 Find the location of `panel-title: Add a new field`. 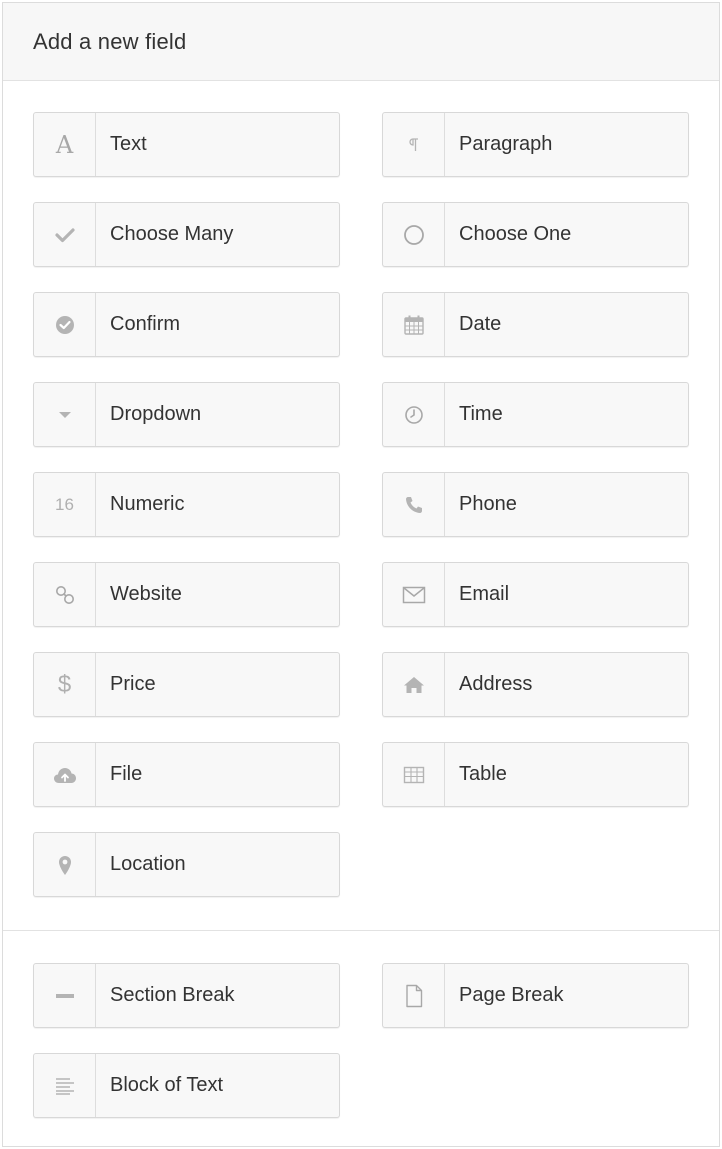

panel-title: Add a new field is located at coordinates (110, 41).